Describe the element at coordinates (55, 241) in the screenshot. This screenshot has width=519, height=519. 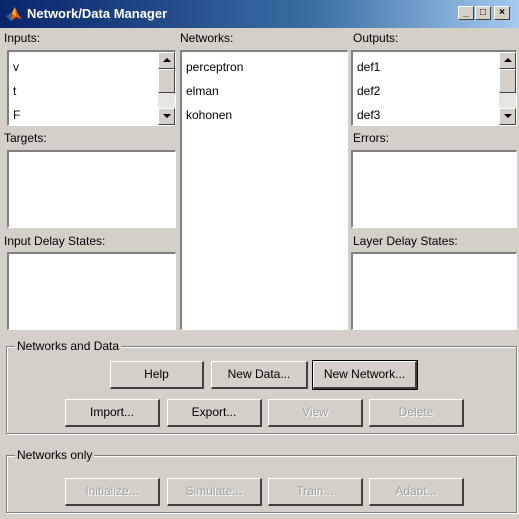
I see `input-delay-states-label: Input Delay States:` at that location.